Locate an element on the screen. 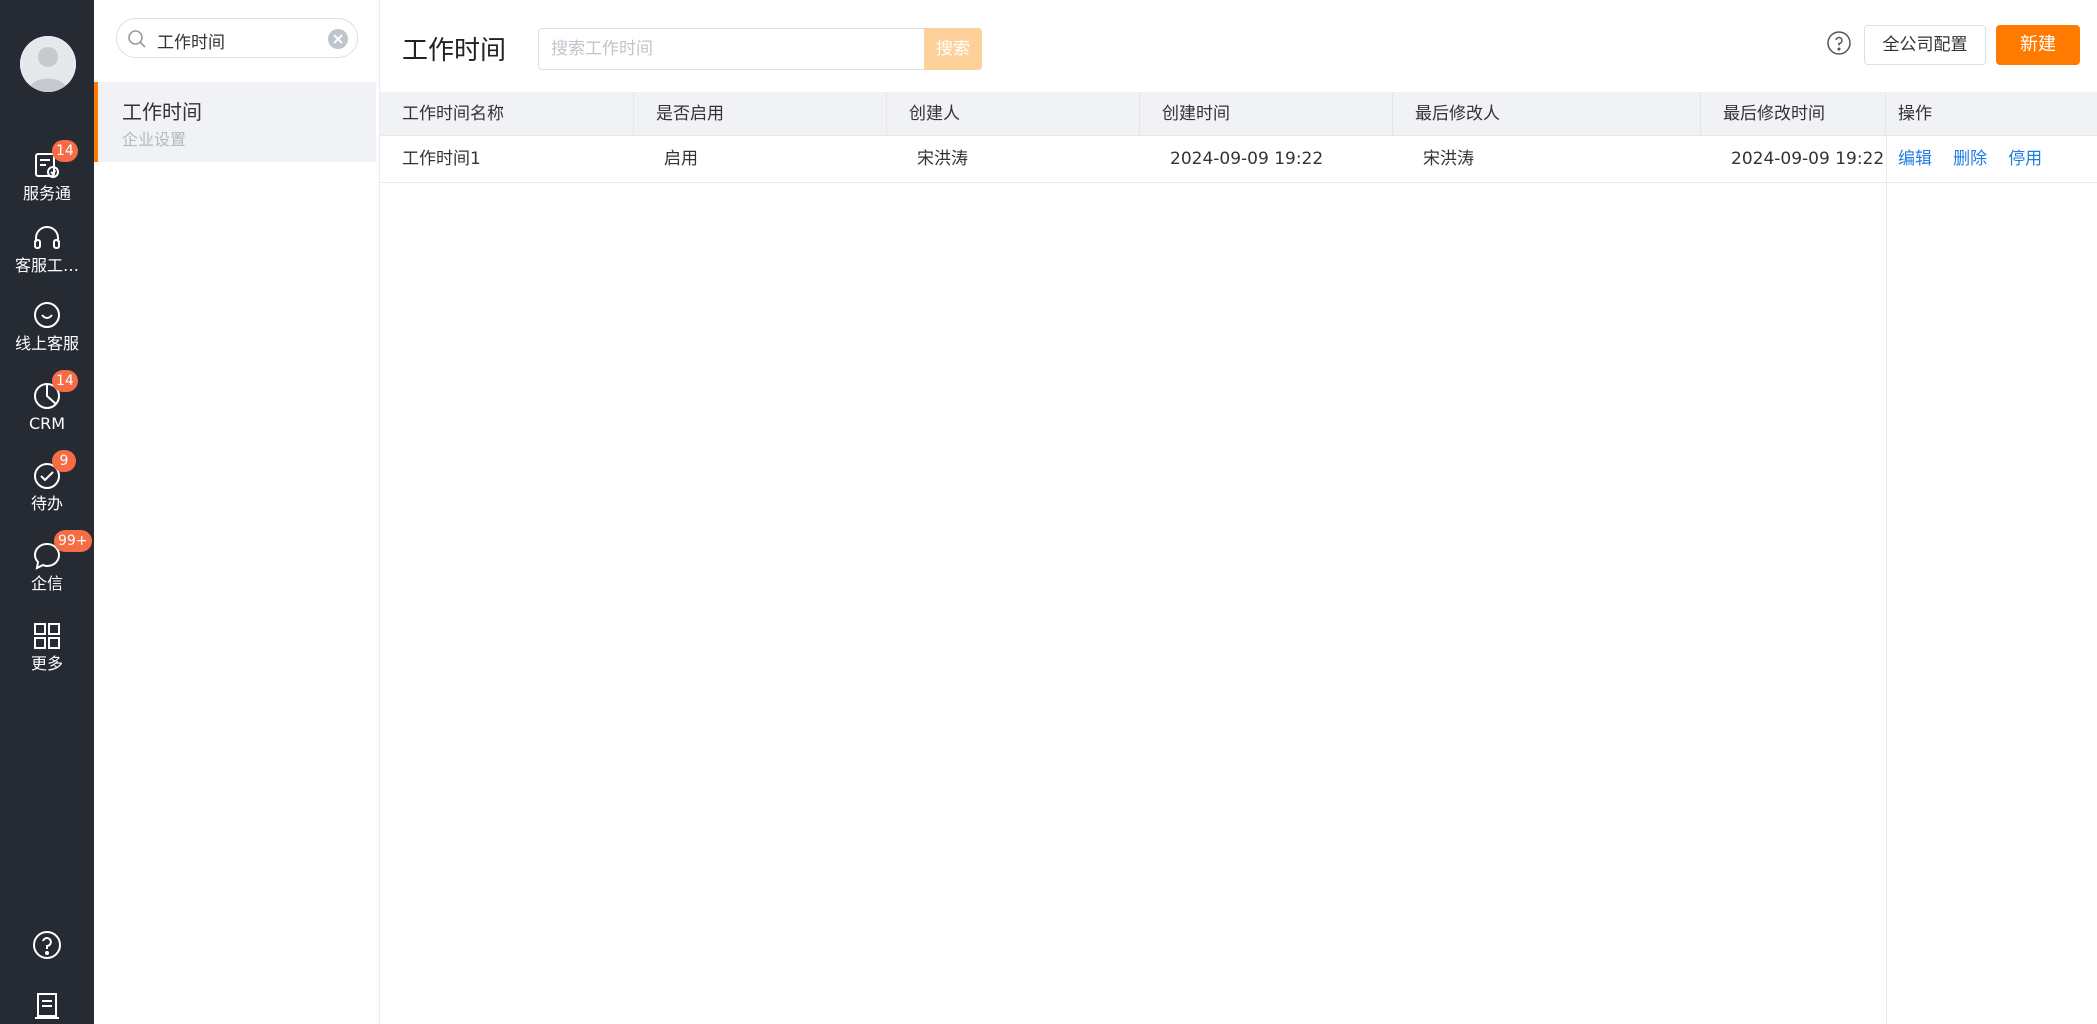  column-header-created-at: 创建时间 is located at coordinates (1266, 114).